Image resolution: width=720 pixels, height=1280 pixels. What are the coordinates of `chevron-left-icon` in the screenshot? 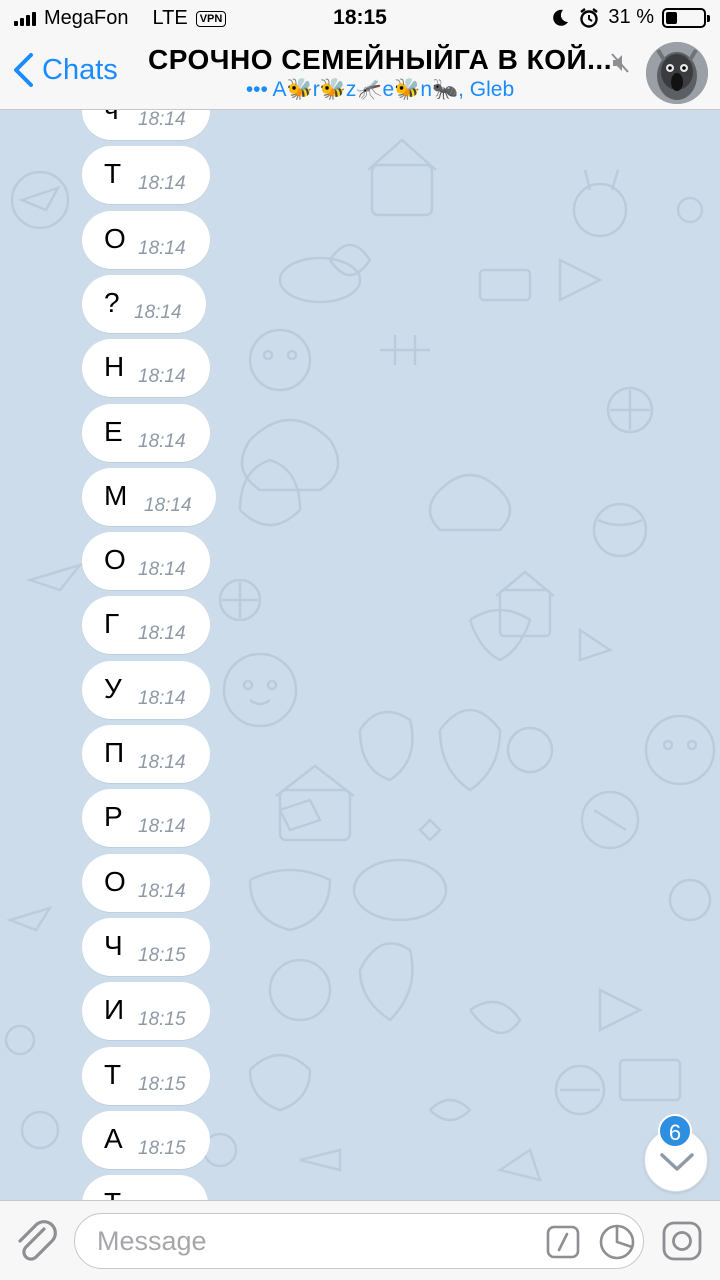 It's located at (23, 70).